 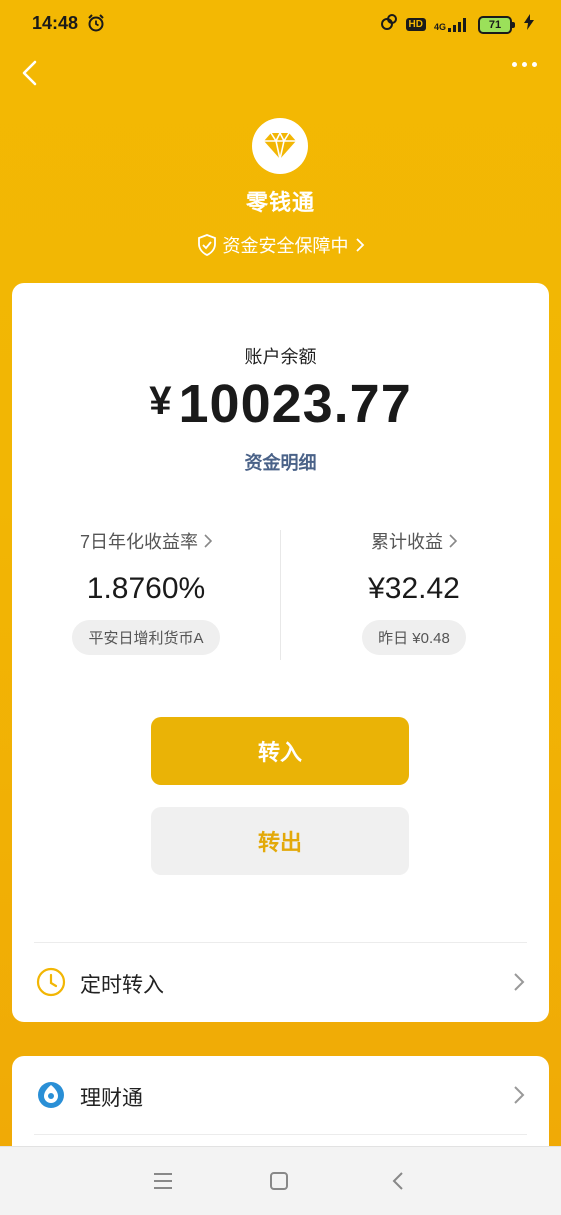 I want to click on yield-value: 1.8760%, so click(x=146, y=588).